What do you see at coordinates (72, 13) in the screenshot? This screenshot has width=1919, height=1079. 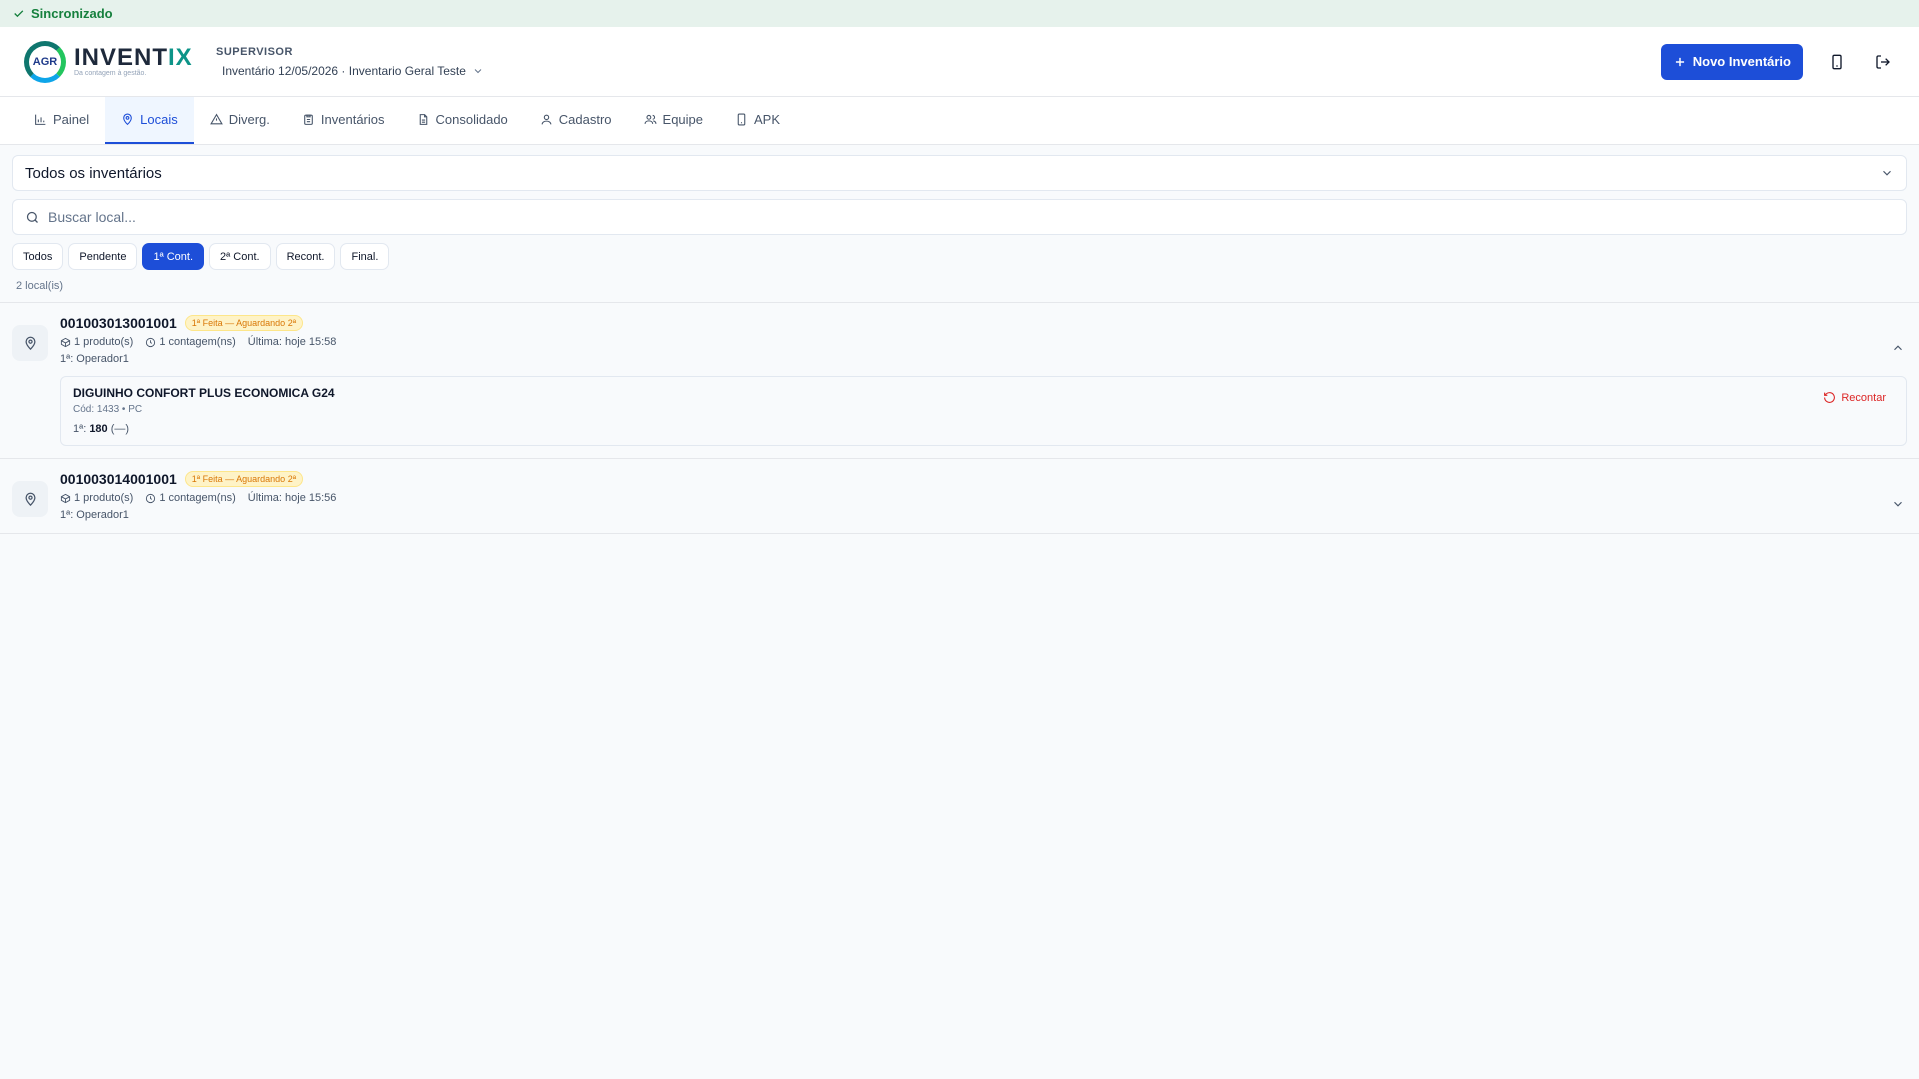 I see `sync-label: Sincronizado` at bounding box center [72, 13].